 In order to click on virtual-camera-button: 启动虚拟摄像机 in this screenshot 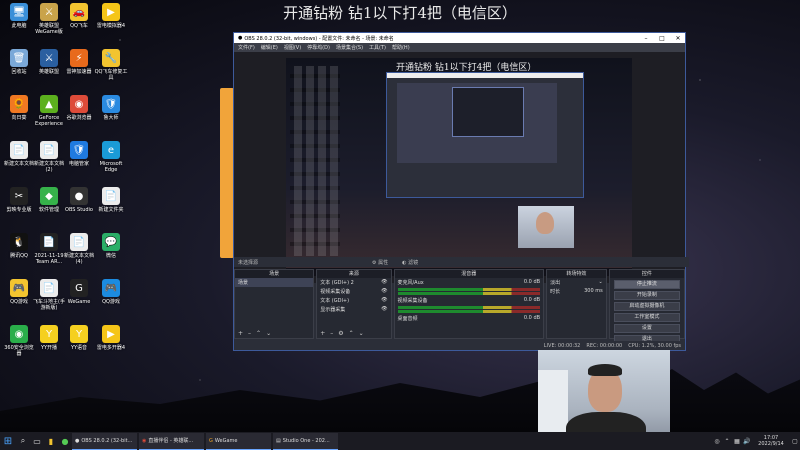, I will do `click(646, 306)`.